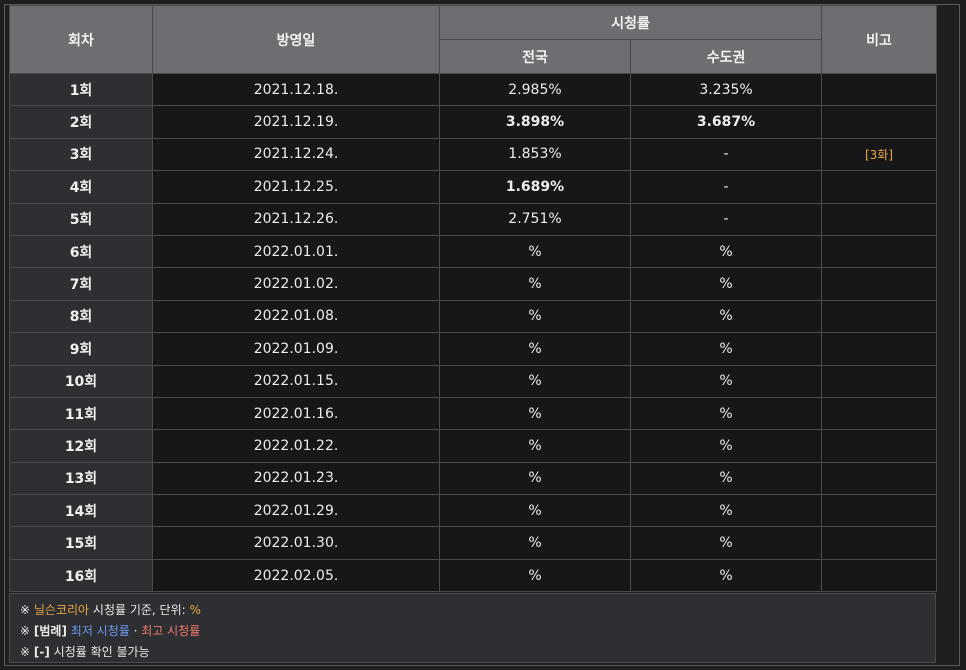 The image size is (966, 670). Describe the element at coordinates (473, 154) in the screenshot. I see `table-row: 3회 2021.12.24. 1.853% - [3화]` at that location.